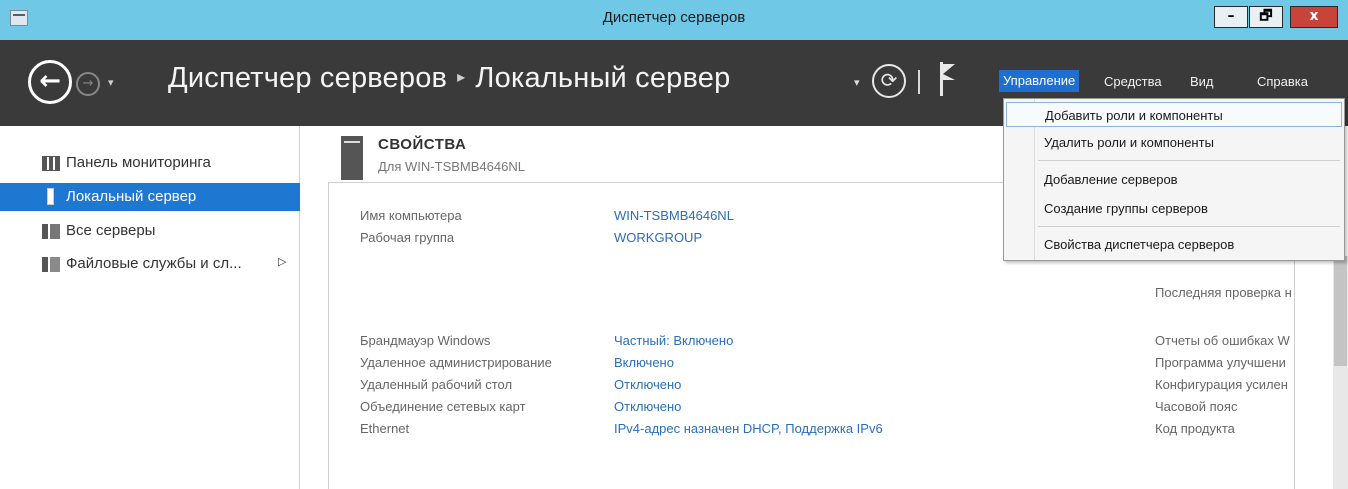  I want to click on local-server-icon, so click(50, 196).